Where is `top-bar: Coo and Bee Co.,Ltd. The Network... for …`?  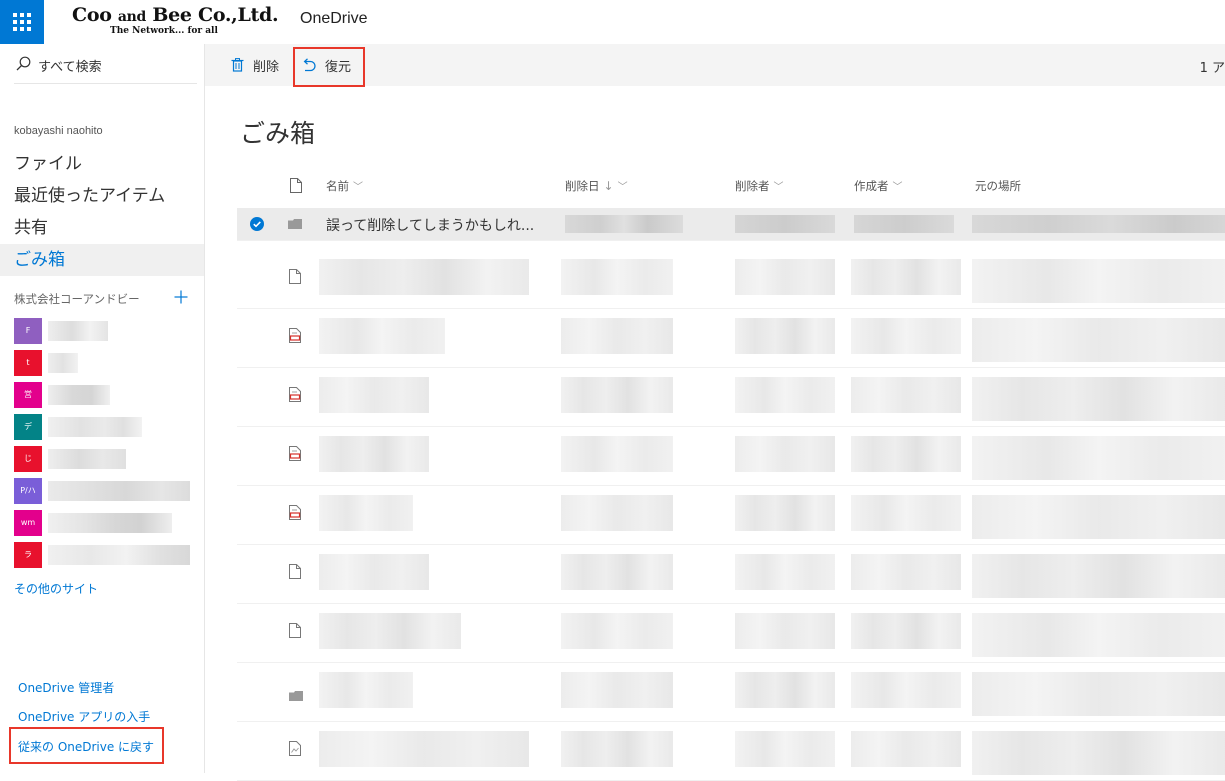
top-bar: Coo and Bee Co.,Ltd. The Network... for … is located at coordinates (612, 22).